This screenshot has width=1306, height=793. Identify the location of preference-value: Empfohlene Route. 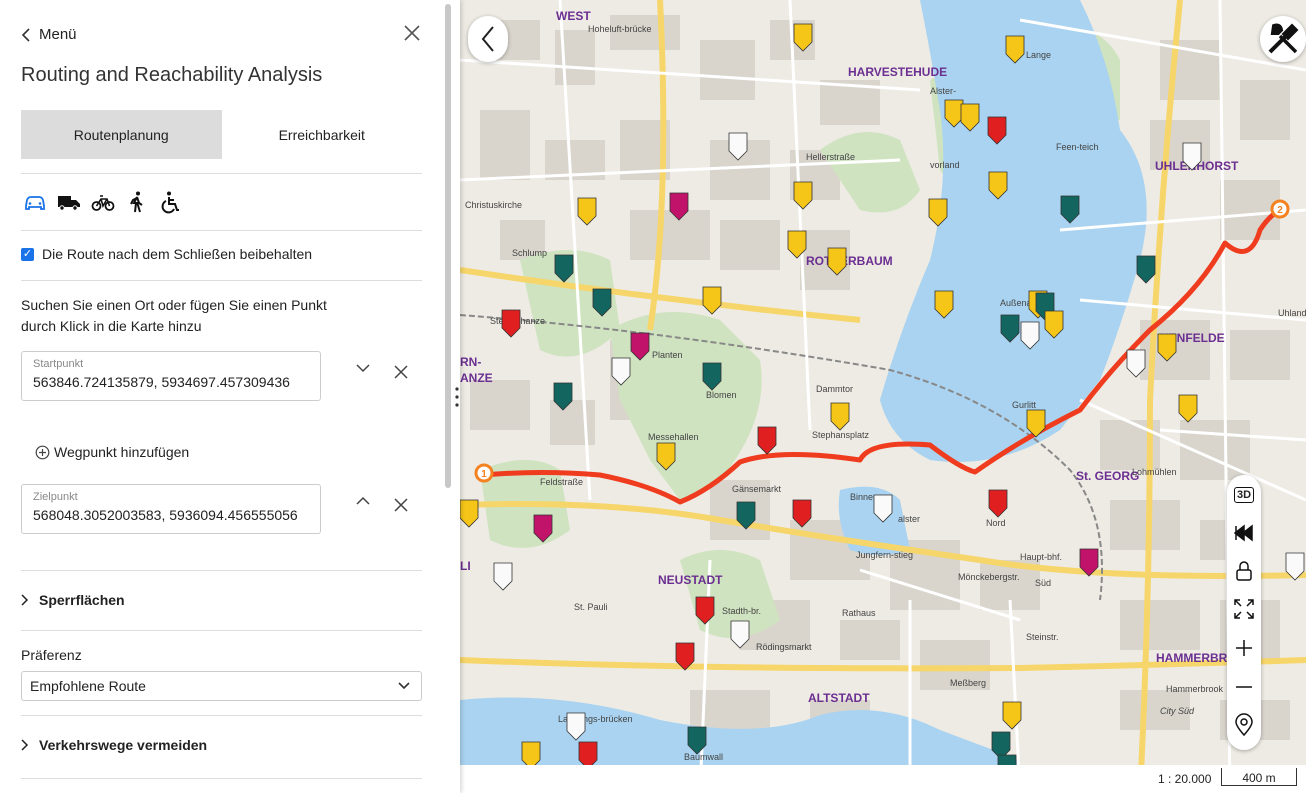
(88, 686).